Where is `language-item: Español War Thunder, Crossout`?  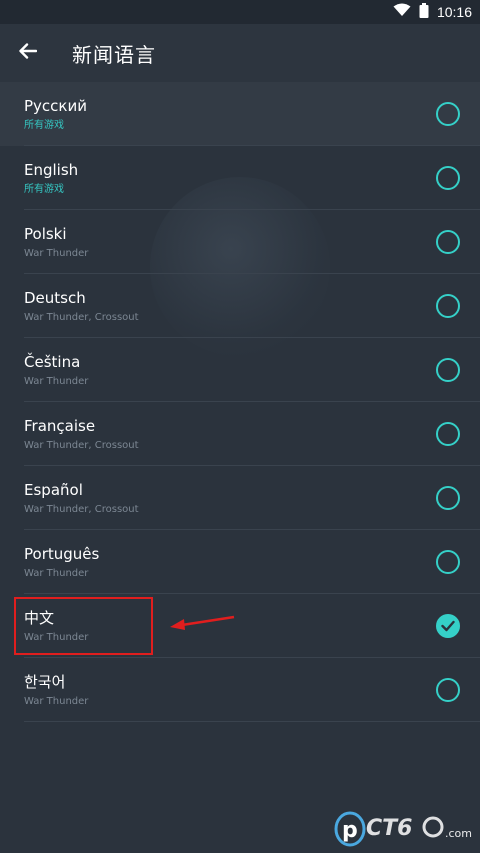 language-item: Español War Thunder, Crossout is located at coordinates (240, 498).